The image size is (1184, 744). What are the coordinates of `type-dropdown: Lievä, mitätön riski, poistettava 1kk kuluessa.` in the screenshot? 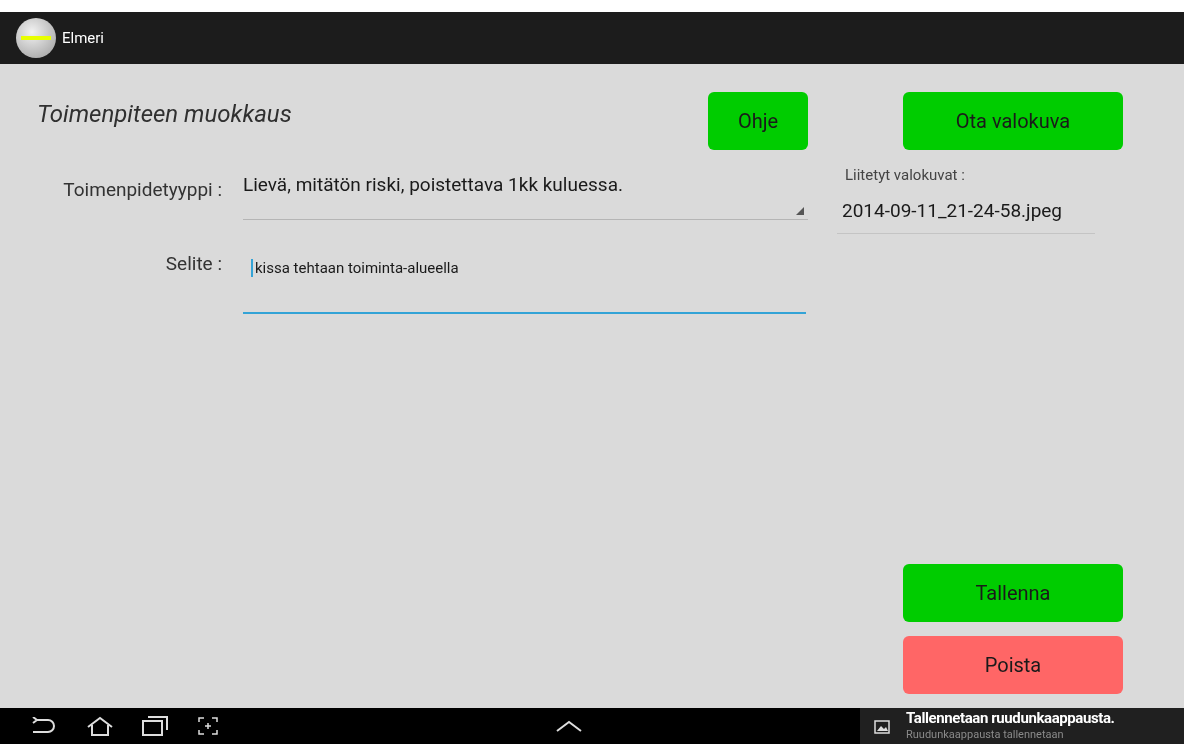 It's located at (525, 193).